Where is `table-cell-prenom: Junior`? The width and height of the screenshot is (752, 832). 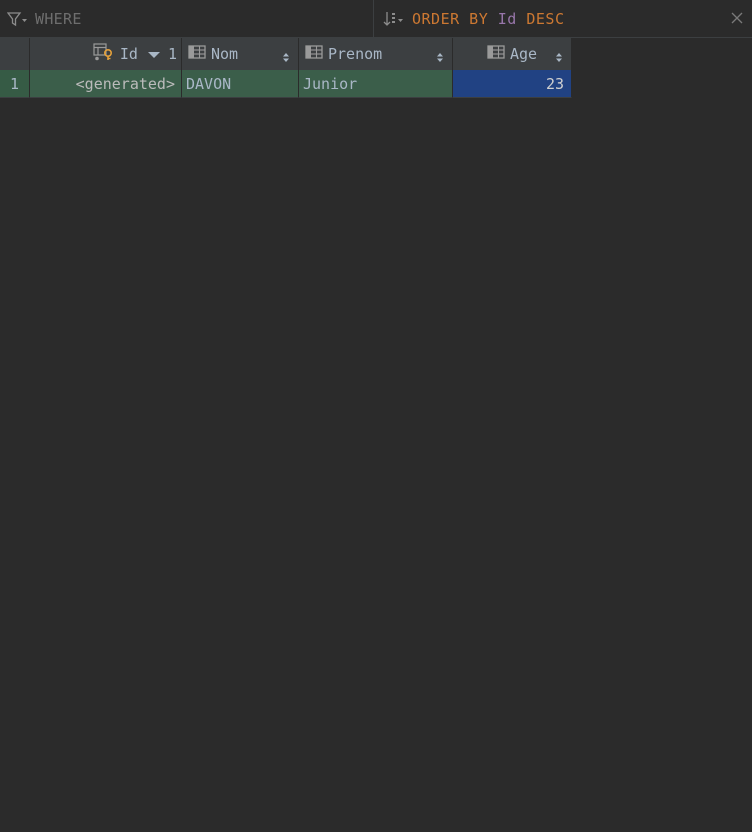 table-cell-prenom: Junior is located at coordinates (376, 84).